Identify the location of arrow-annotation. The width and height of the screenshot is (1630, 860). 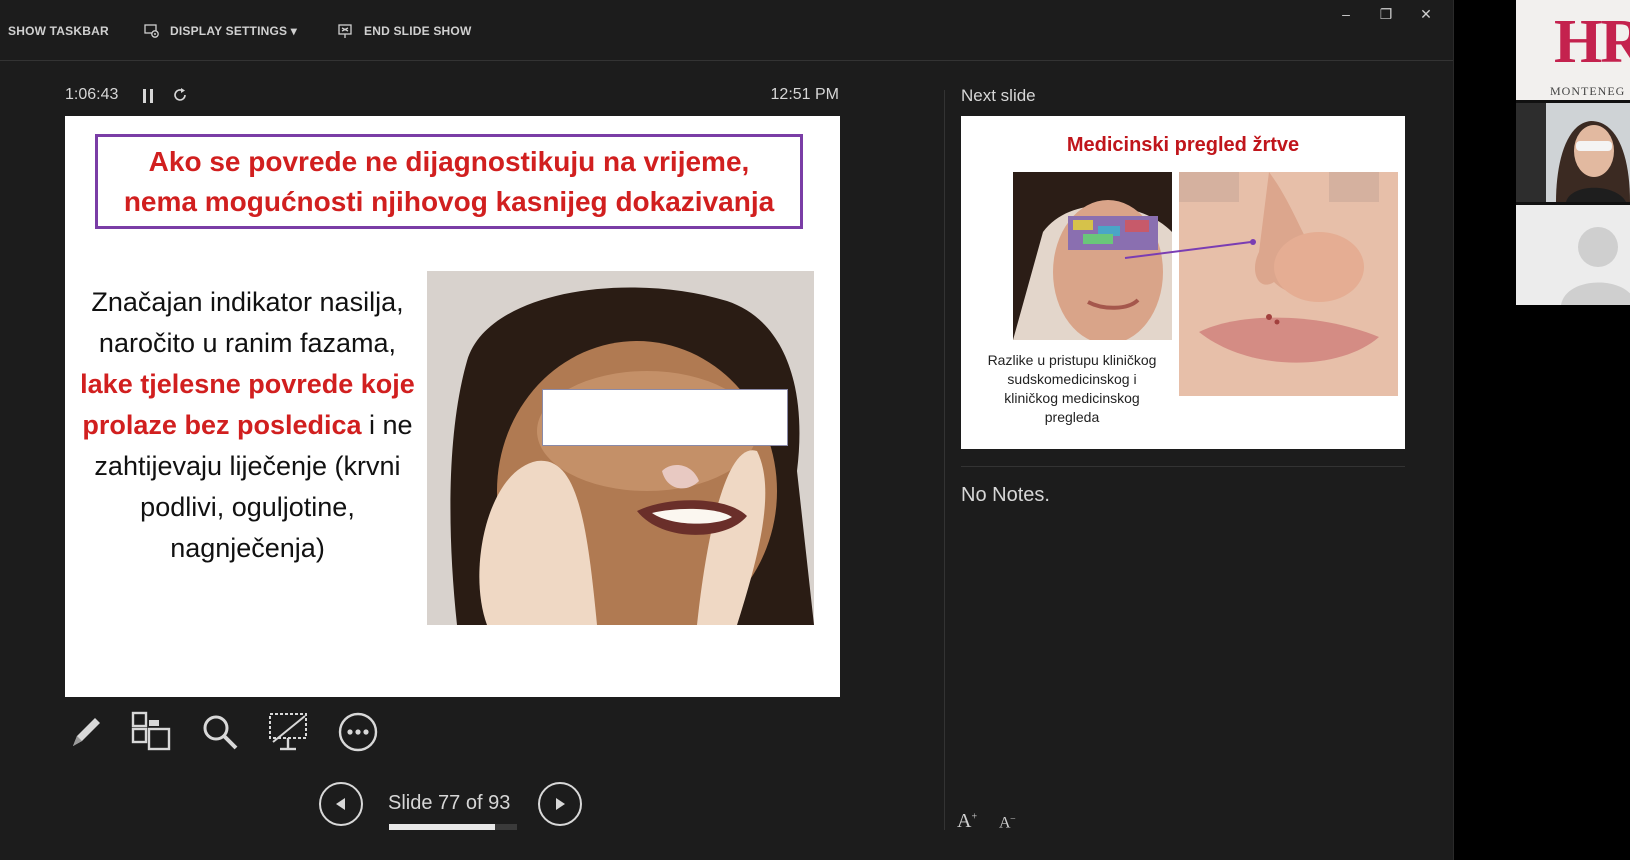
(1190, 249).